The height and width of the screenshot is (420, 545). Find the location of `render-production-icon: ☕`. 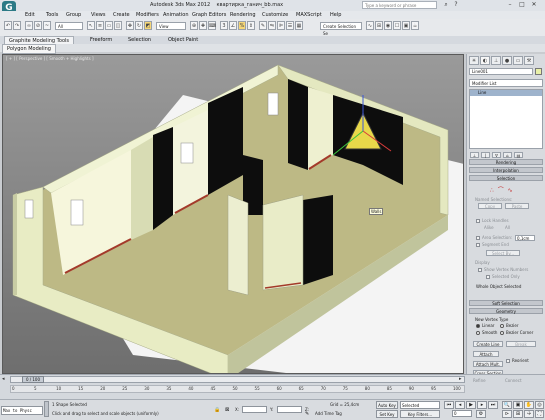

render-production-icon: ☕ is located at coordinates (415, 25).